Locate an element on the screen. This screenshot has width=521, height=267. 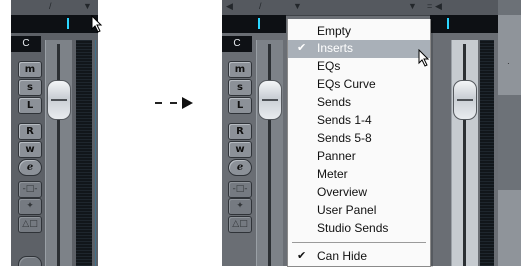
strip-header-marker-icon: = is located at coordinates (430, 6).